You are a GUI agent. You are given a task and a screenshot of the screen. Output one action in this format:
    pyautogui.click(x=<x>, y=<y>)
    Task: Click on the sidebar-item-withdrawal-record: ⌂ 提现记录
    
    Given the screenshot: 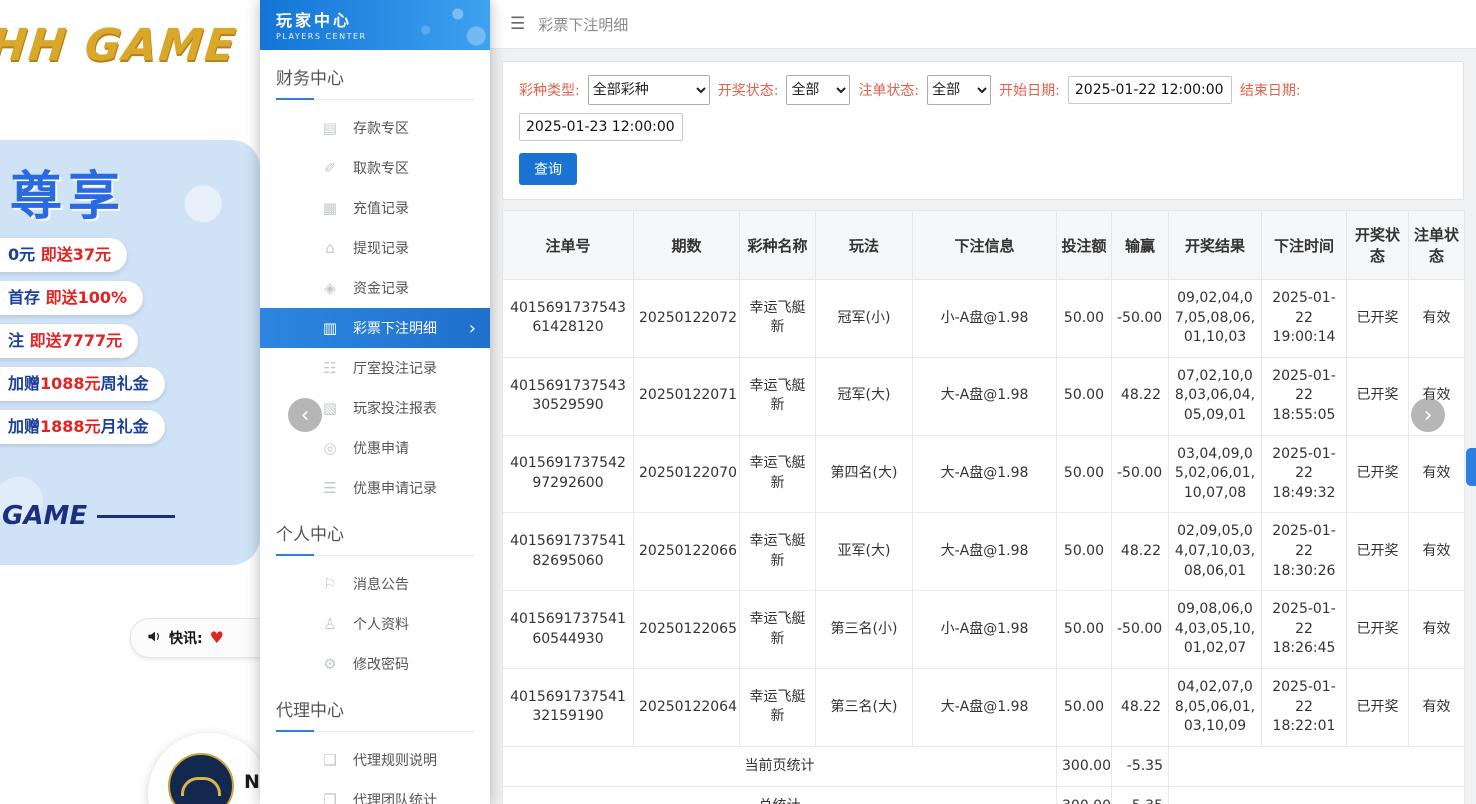 What is the action you would take?
    pyautogui.click(x=375, y=248)
    